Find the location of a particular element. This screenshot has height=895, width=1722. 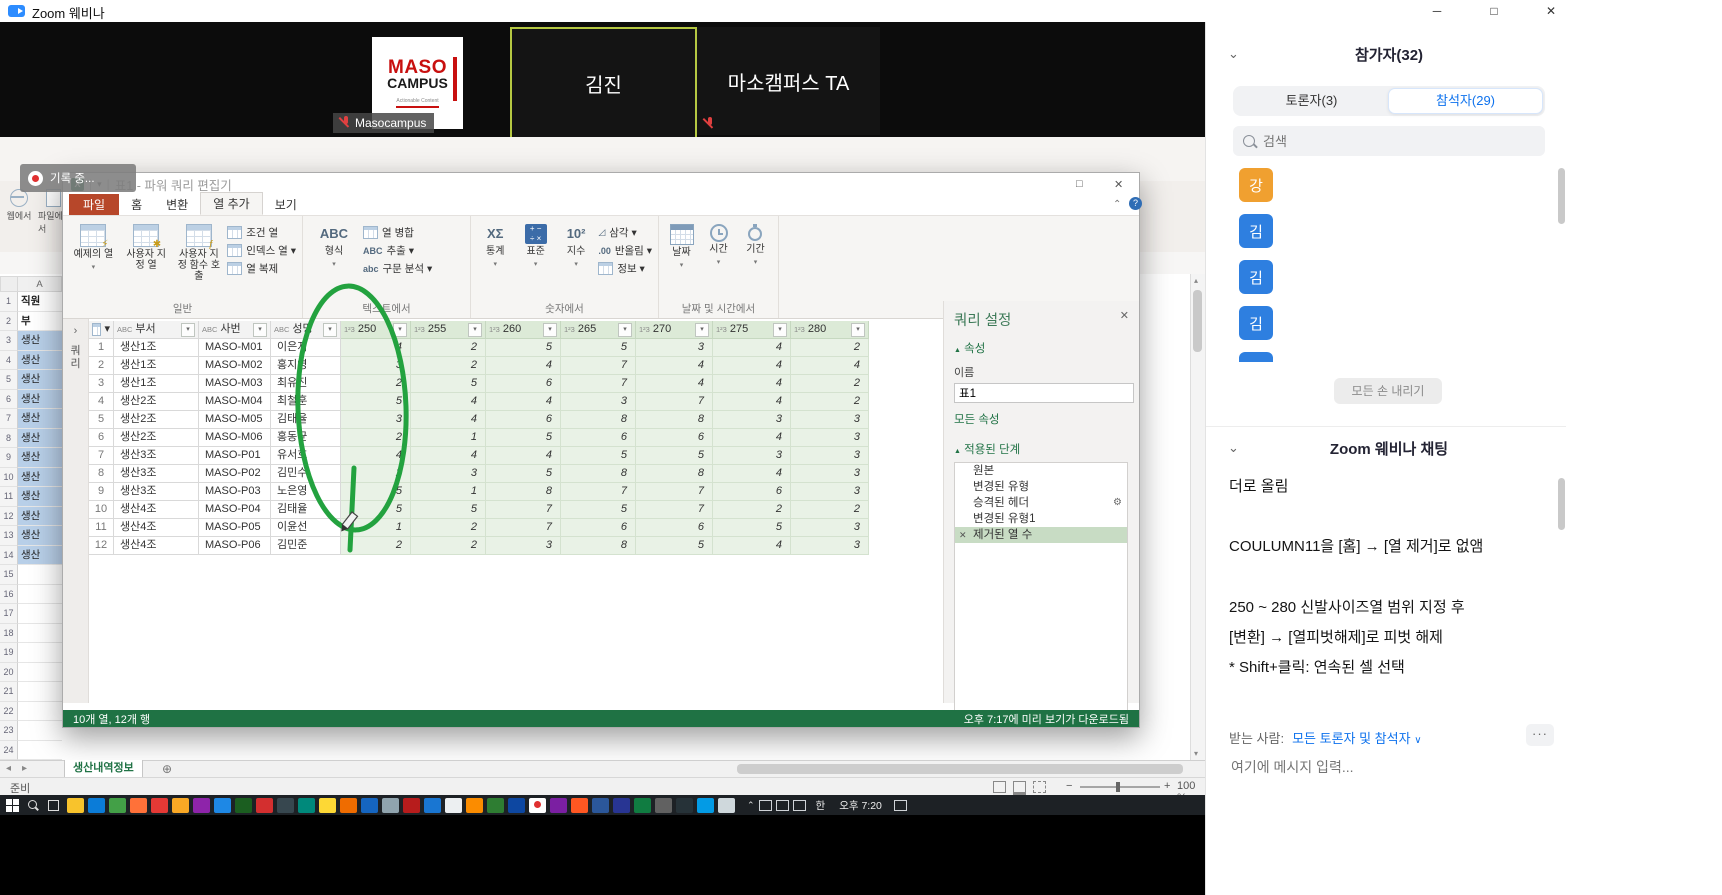

pq-table-cell: MASO-P05 is located at coordinates (235, 528).